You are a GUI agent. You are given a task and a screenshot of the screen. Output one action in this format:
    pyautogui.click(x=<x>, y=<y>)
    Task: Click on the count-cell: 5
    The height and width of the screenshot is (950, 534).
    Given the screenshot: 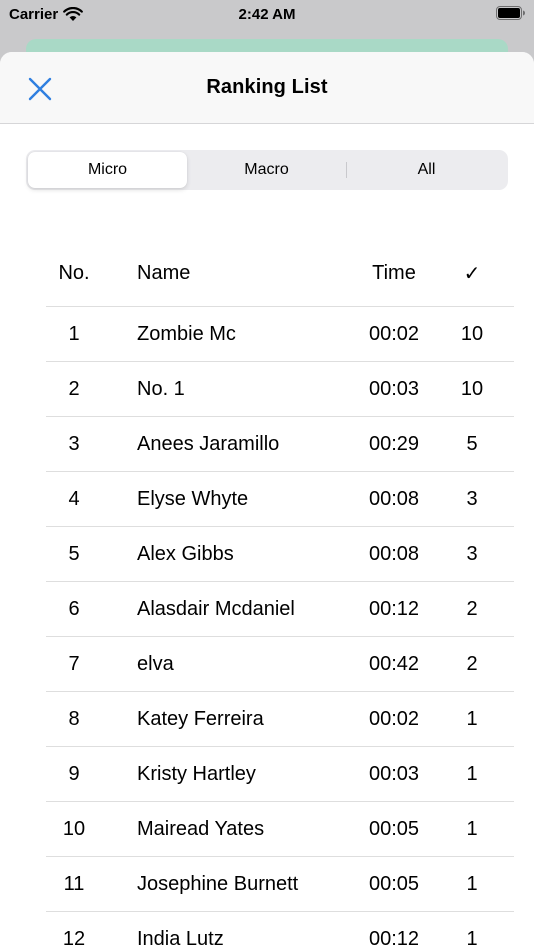 What is the action you would take?
    pyautogui.click(x=472, y=443)
    